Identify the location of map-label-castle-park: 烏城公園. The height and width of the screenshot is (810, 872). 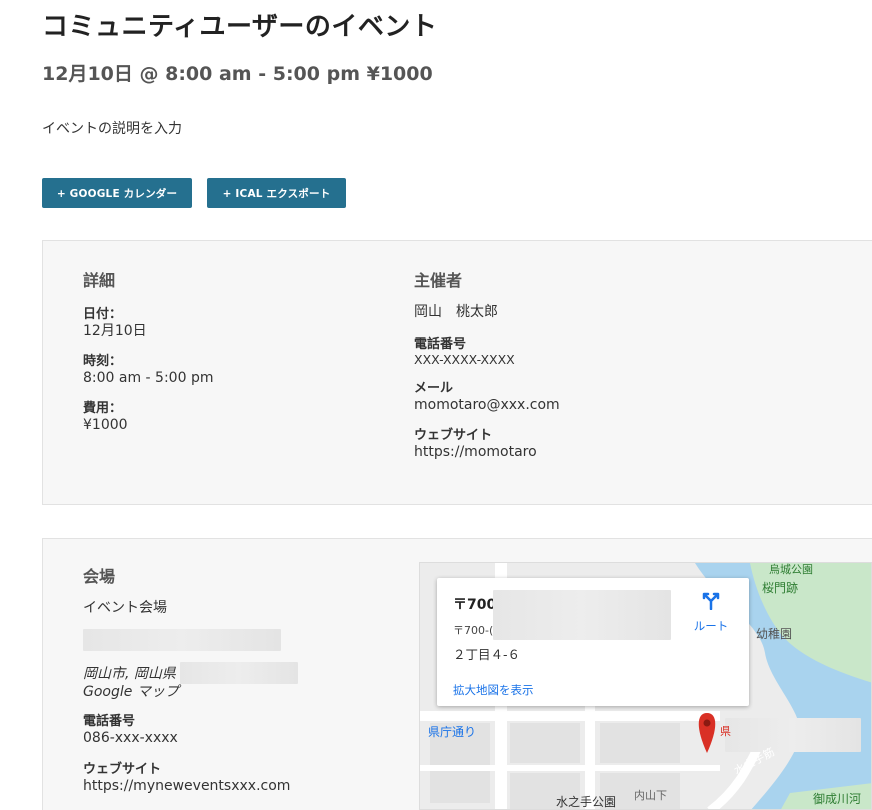
(791, 569).